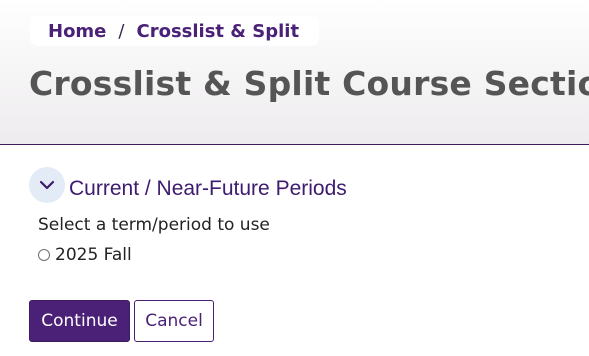 This screenshot has height=356, width=589. What do you see at coordinates (77, 31) in the screenshot?
I see `breadcrumb-home-link: Home` at bounding box center [77, 31].